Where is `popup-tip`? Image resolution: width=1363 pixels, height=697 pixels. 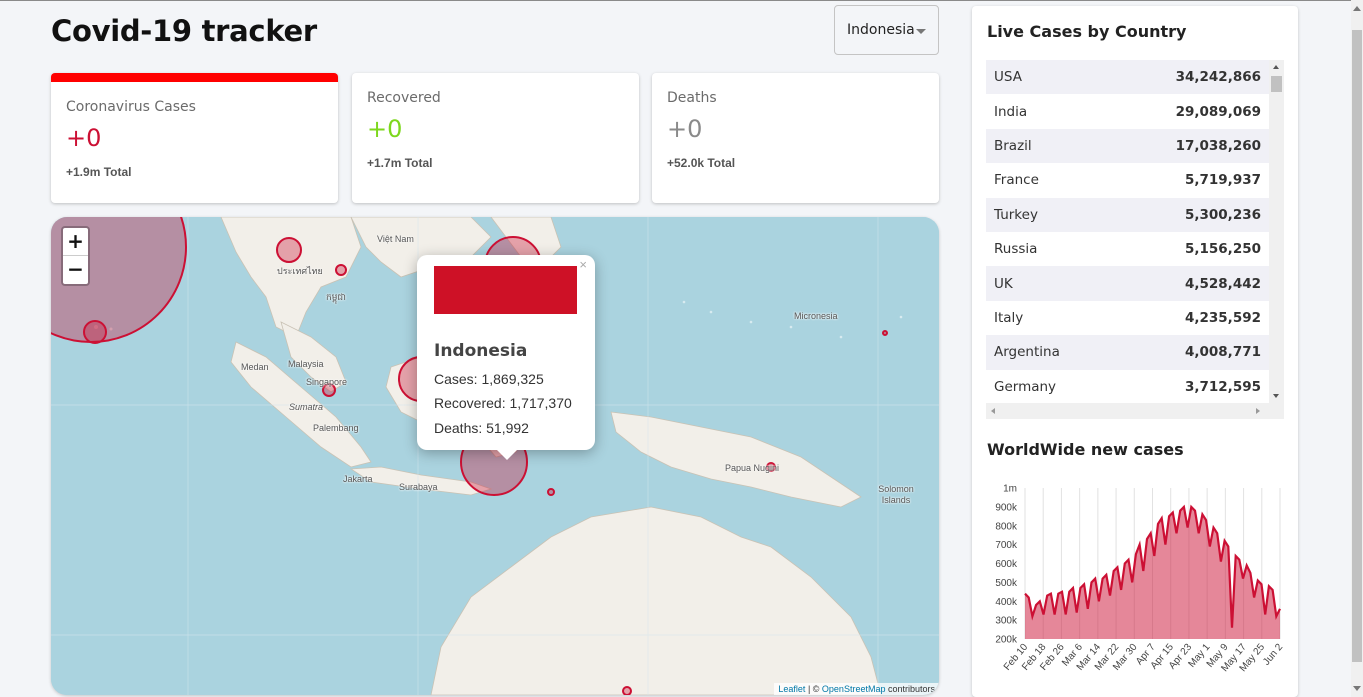
popup-tip is located at coordinates (507, 454).